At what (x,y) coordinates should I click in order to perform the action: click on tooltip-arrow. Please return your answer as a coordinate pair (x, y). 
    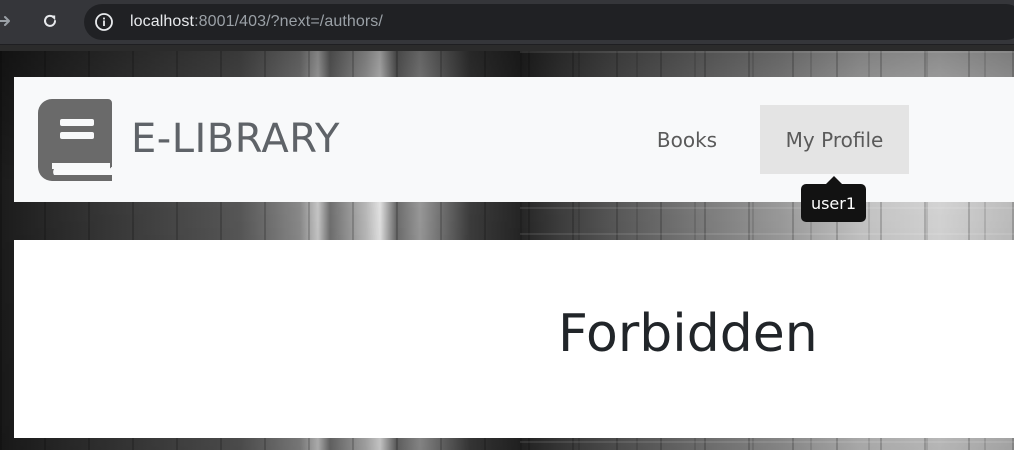
    Looking at the image, I should click on (834, 180).